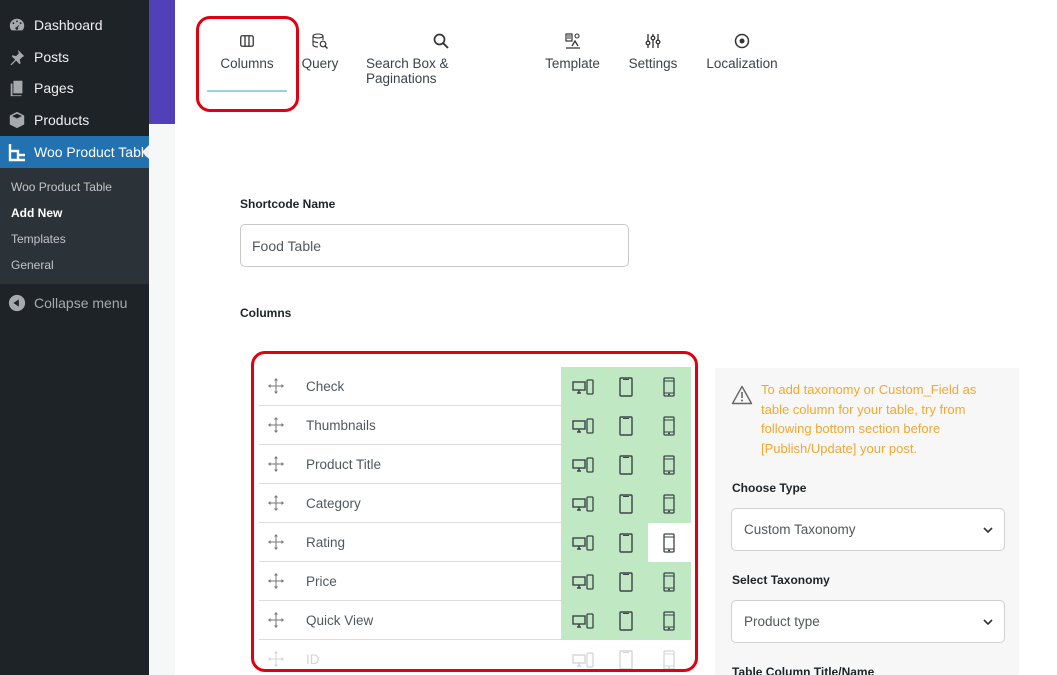 The image size is (1057, 675). Describe the element at coordinates (162, 62) in the screenshot. I see `plugin-header-accent` at that location.